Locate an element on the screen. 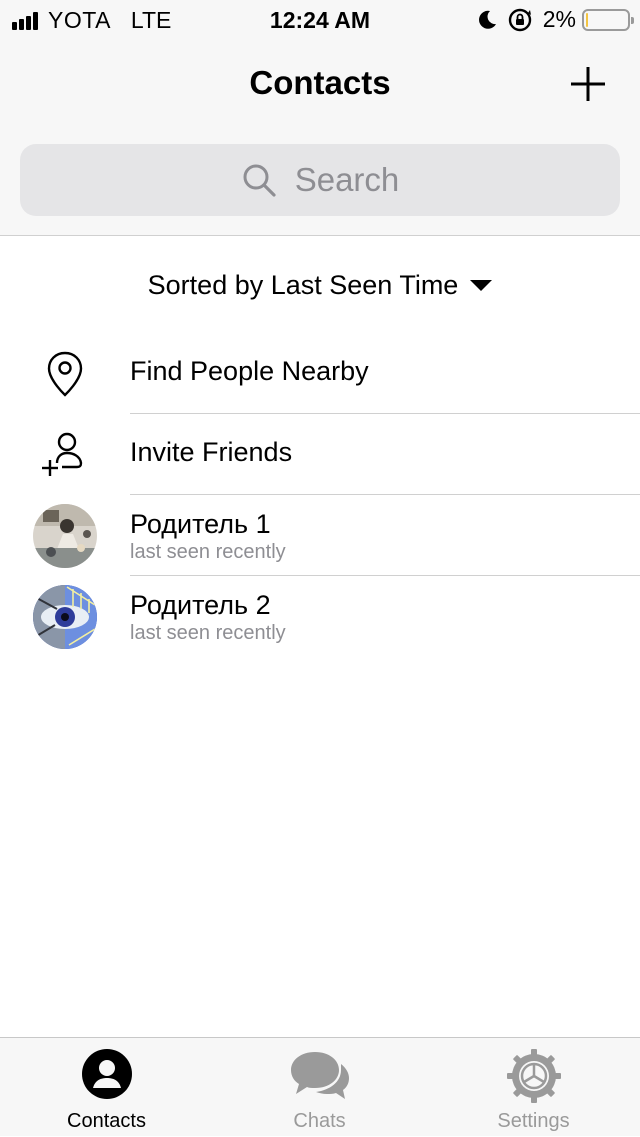 The height and width of the screenshot is (1137, 640). find-people-nearby-row: Find People Nearby is located at coordinates (320, 373).